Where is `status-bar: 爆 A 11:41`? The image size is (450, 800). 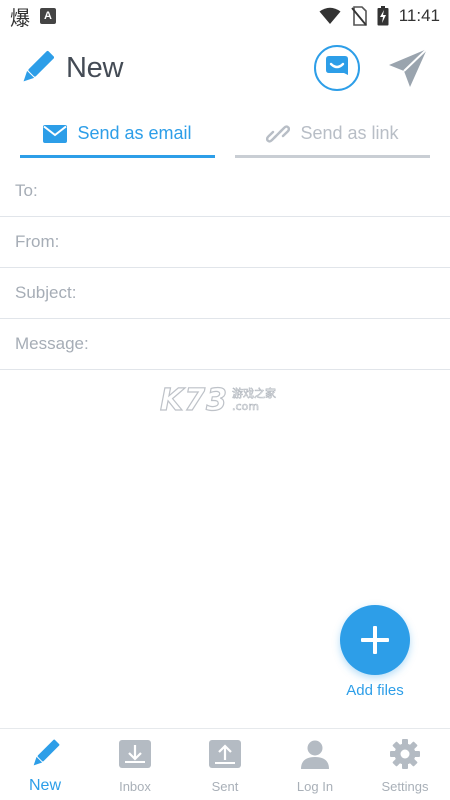
status-bar: 爆 A 11:41 is located at coordinates (225, 16).